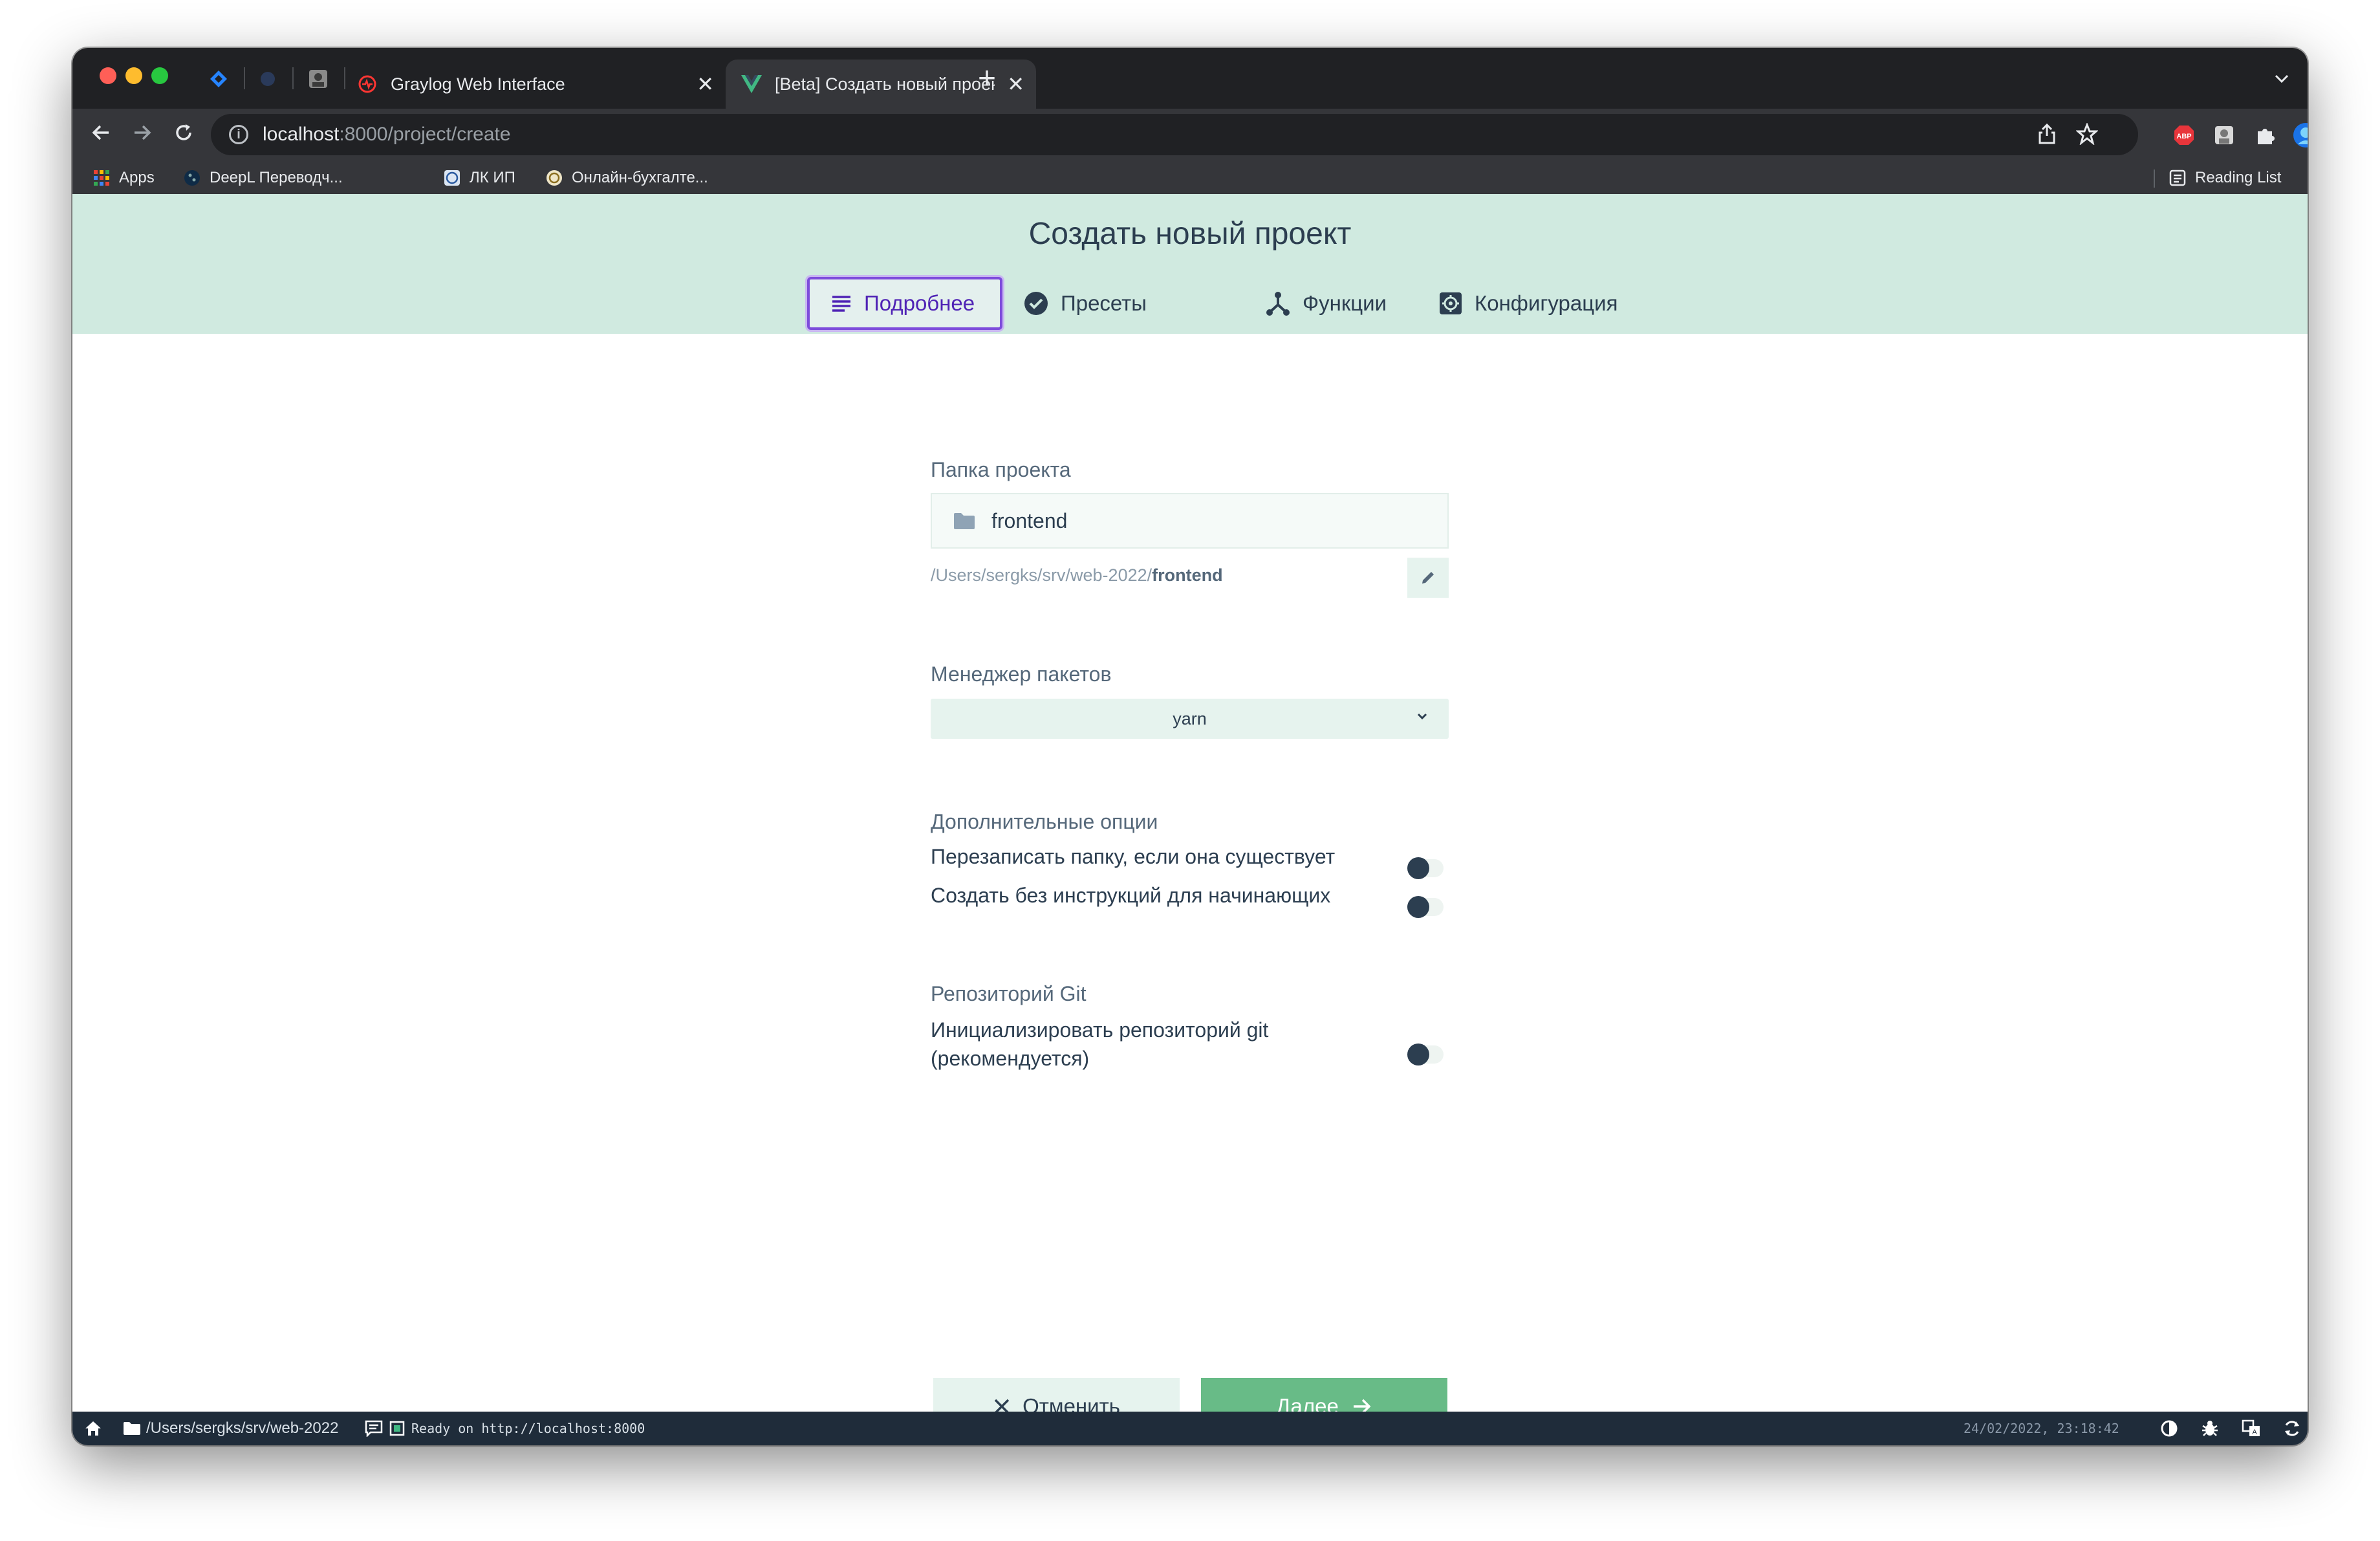 The image size is (2380, 1541). What do you see at coordinates (1131, 895) in the screenshot?
I see `no-beginner-instructions-label: Создать без инструкций для начинающих` at bounding box center [1131, 895].